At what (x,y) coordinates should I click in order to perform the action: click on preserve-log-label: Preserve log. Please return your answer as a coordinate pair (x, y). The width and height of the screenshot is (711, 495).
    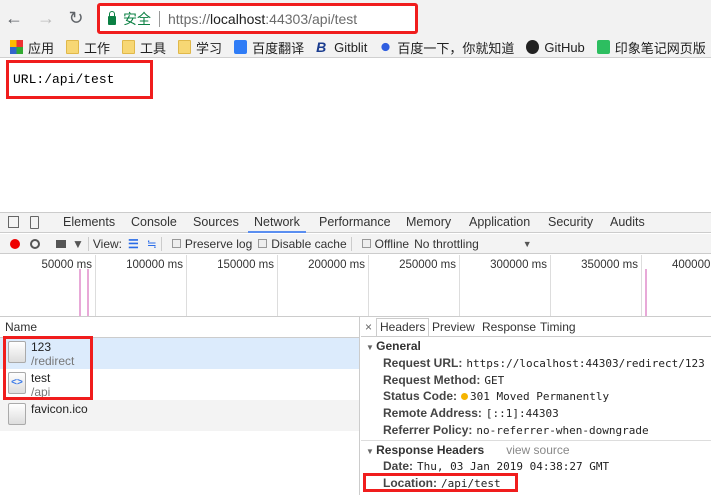
    Looking at the image, I should click on (218, 243).